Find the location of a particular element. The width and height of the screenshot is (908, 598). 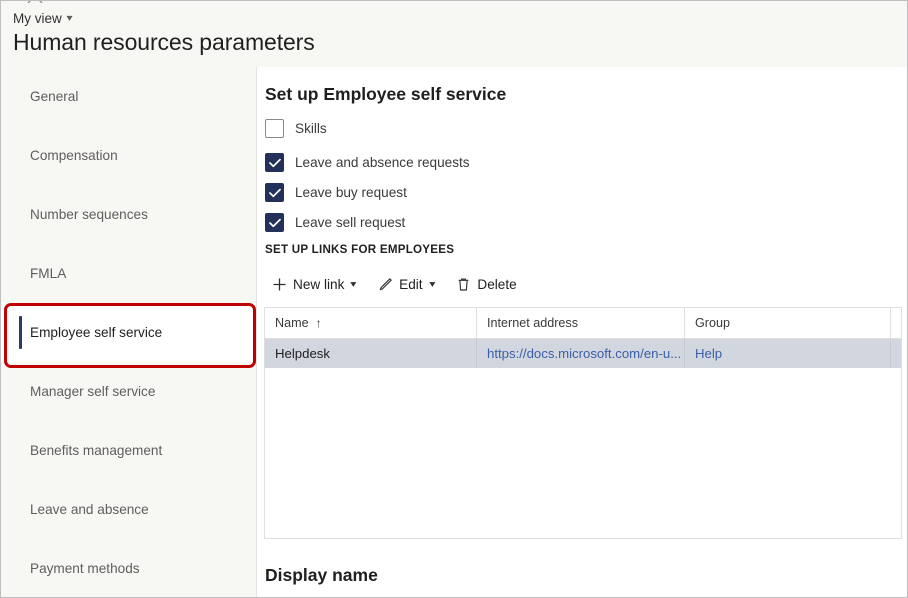

new-link-button: New link ▾ is located at coordinates (314, 284).